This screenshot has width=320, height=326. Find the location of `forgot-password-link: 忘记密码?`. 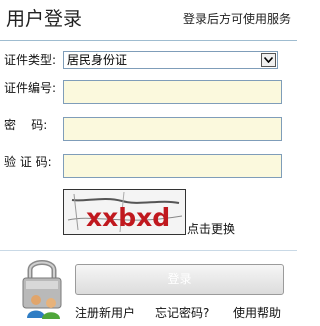

forgot-password-link: 忘记密码? is located at coordinates (182, 313).